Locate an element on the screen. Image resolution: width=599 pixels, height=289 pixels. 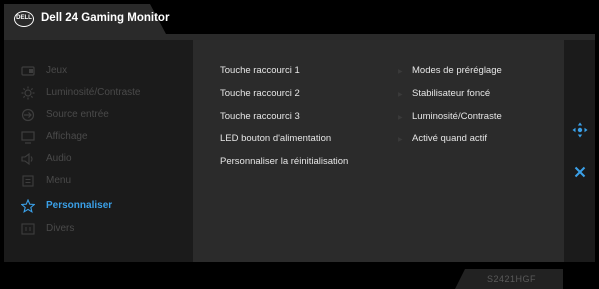
control-bar is located at coordinates (579, 151).